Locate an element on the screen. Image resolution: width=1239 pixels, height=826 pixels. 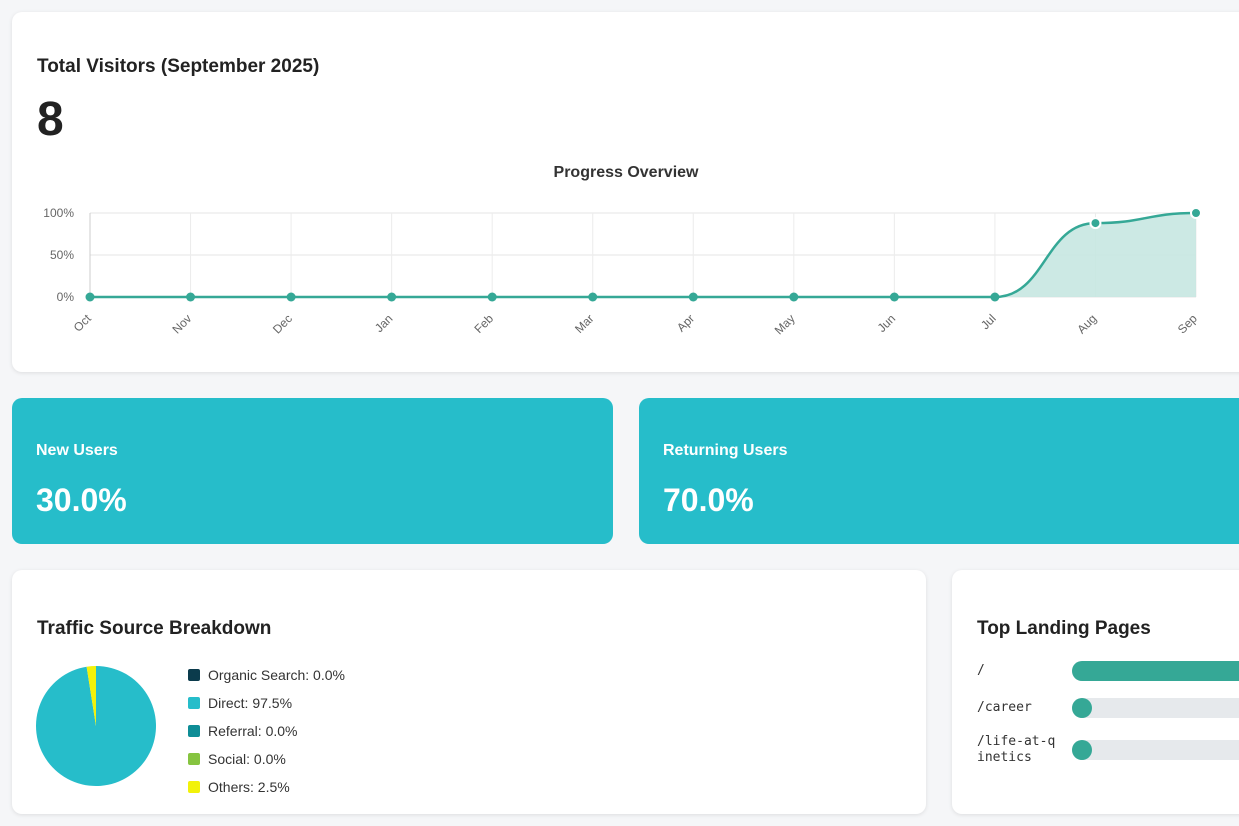
x-tick-label: Jul is located at coordinates (988, 321).